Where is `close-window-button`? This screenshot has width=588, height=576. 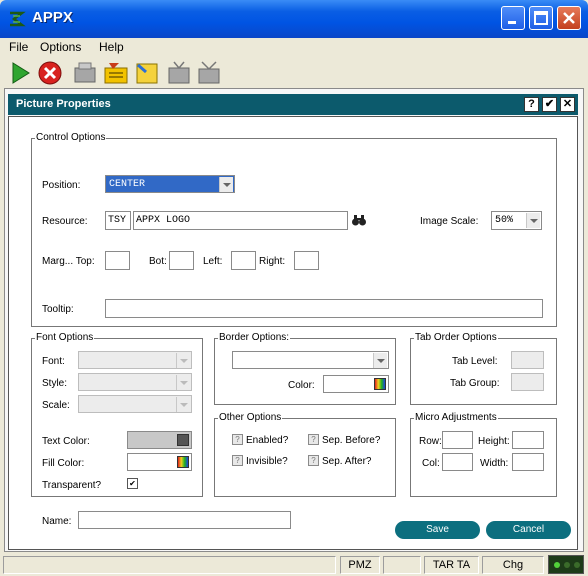
close-window-button is located at coordinates (569, 18).